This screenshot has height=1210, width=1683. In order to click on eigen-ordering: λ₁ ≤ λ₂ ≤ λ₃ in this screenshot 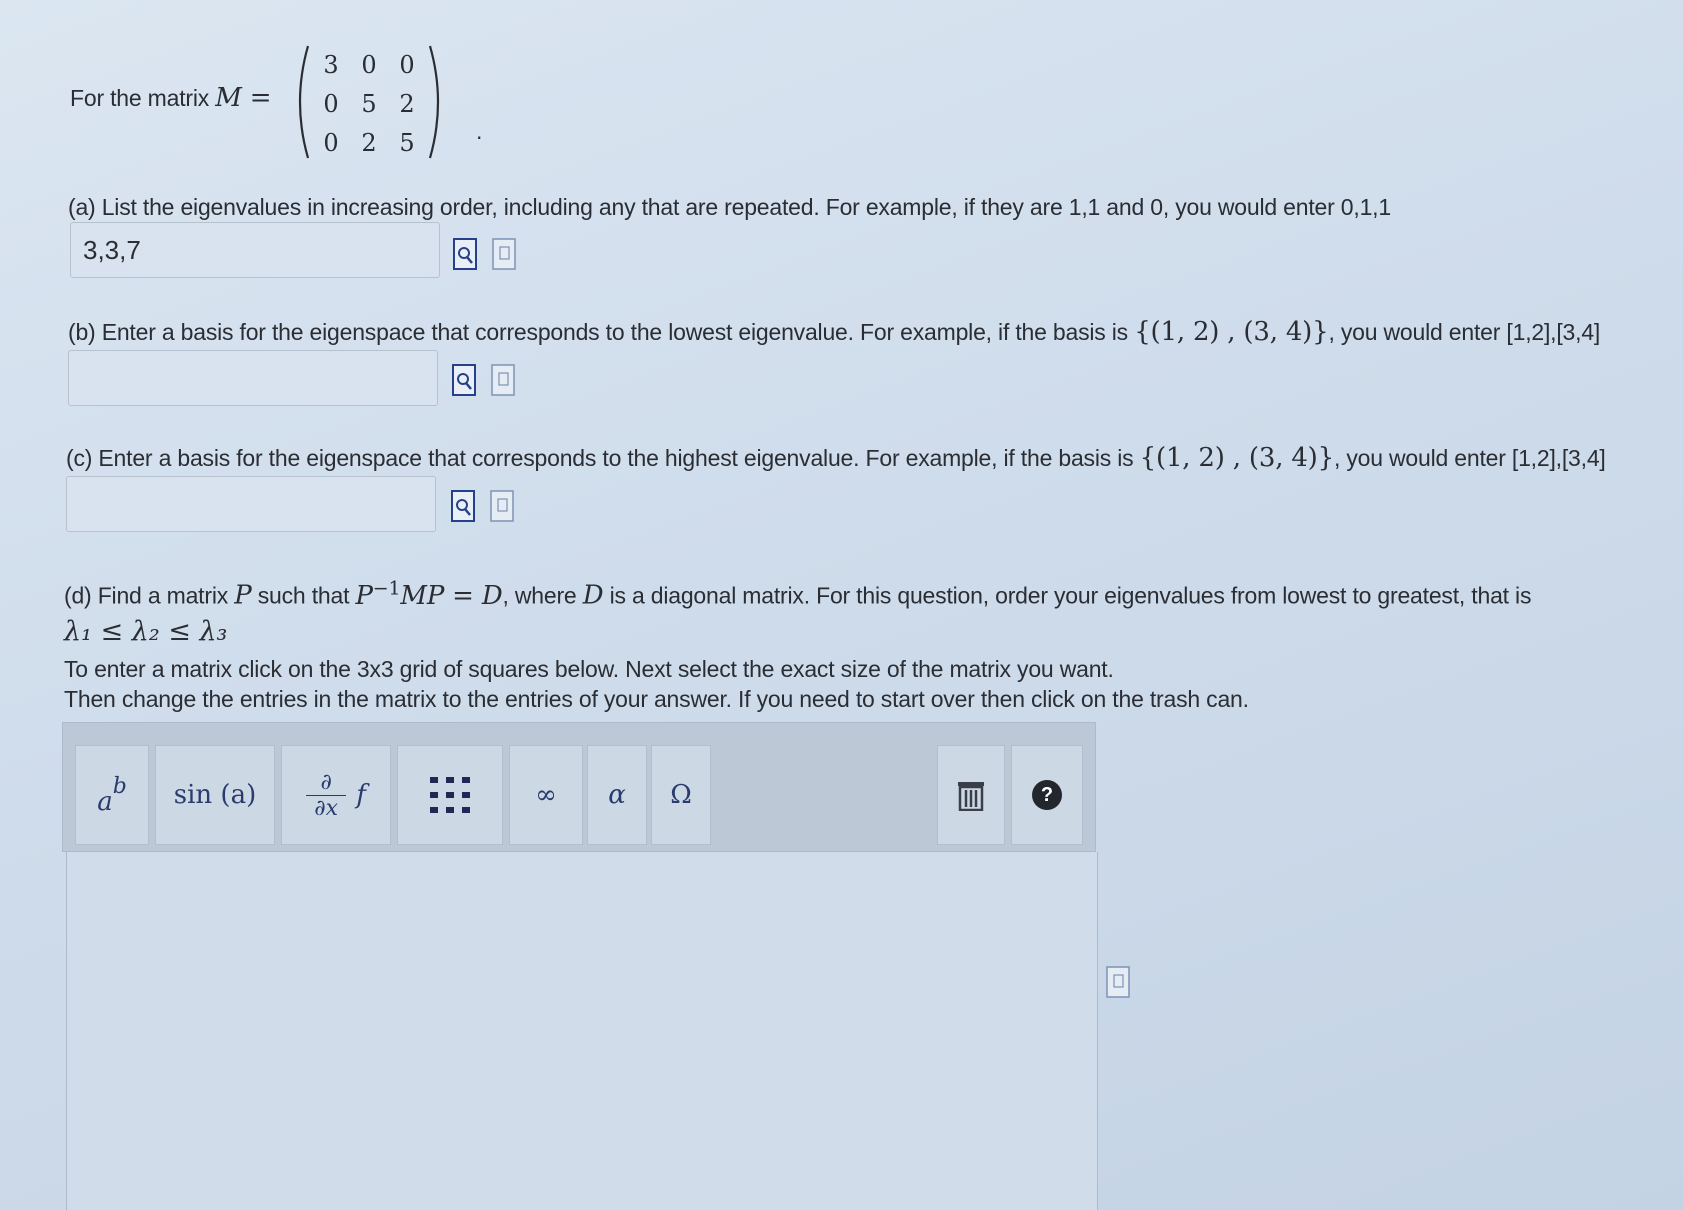, I will do `click(146, 631)`.